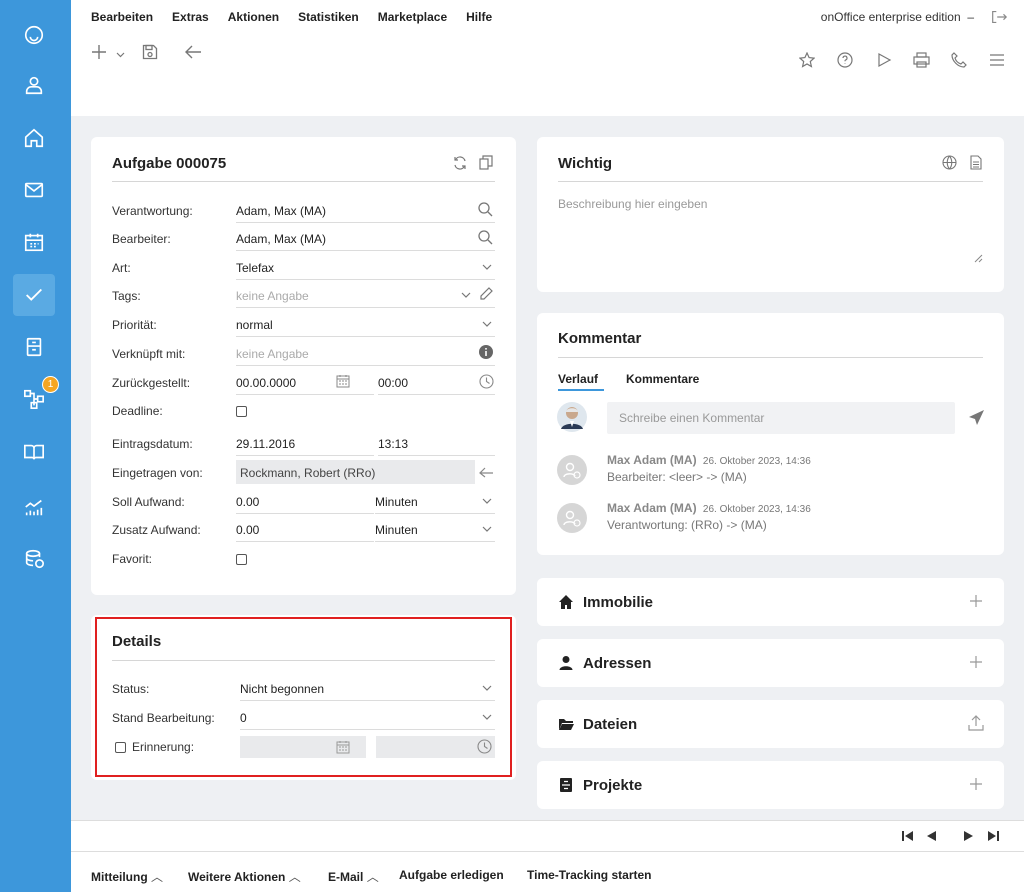 The image size is (1024, 892). I want to click on accordion-dateien: Dateien, so click(770, 724).